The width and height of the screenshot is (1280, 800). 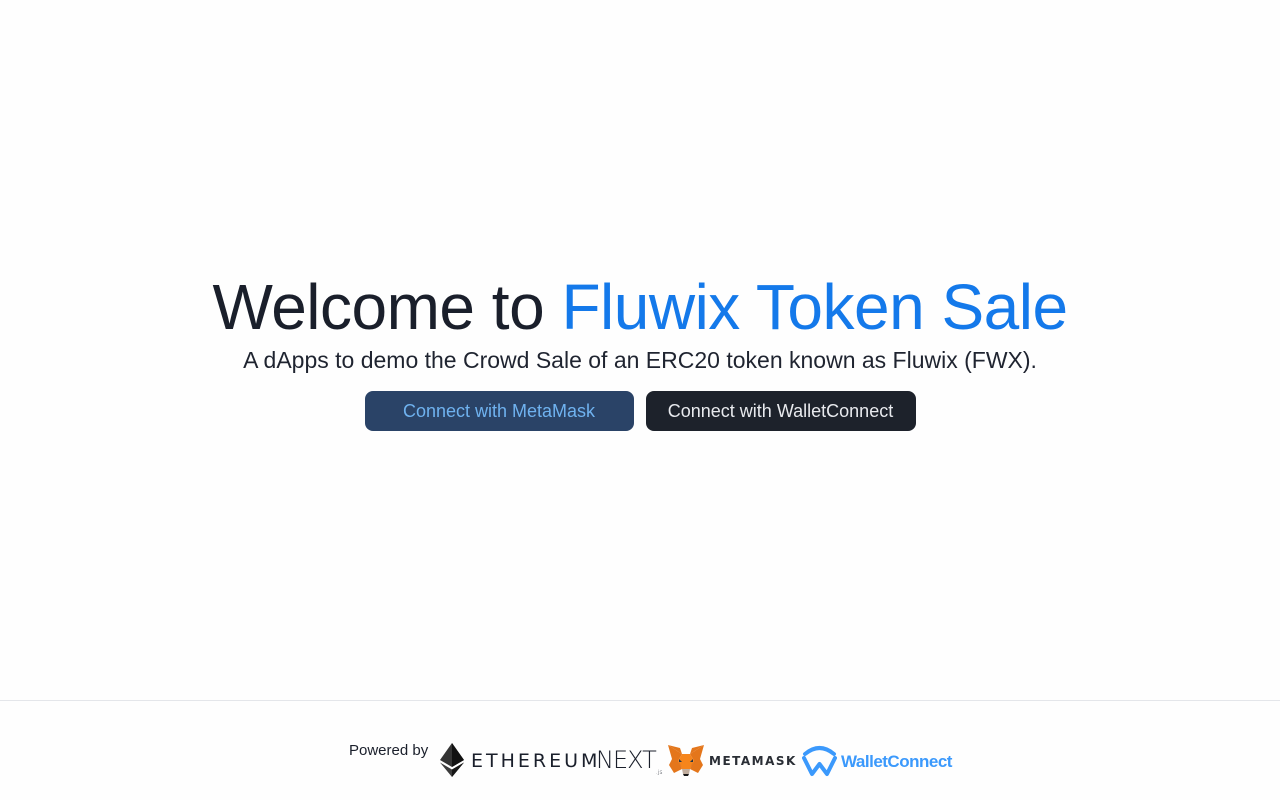 What do you see at coordinates (387, 307) in the screenshot?
I see `title-prefix: Welcome to` at bounding box center [387, 307].